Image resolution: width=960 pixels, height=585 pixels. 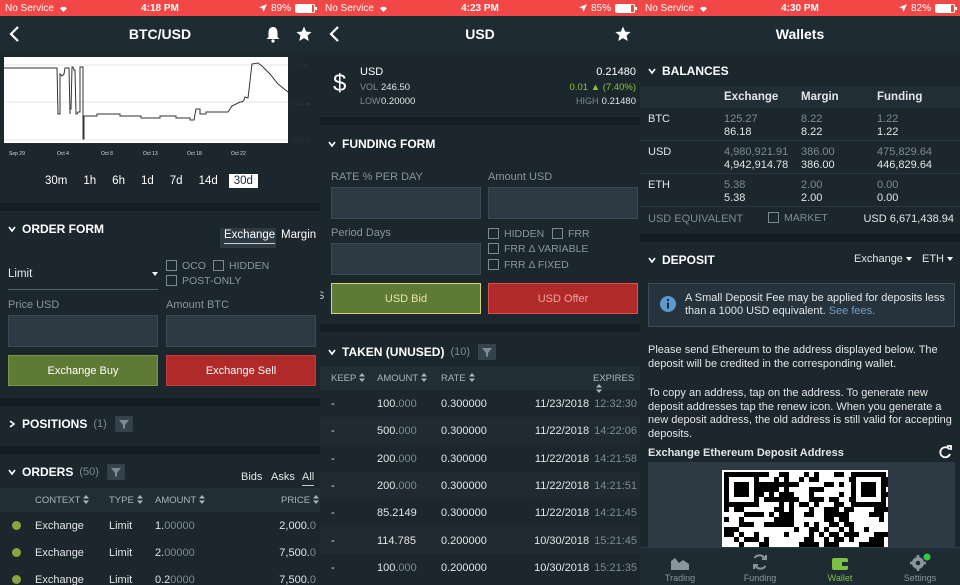 What do you see at coordinates (480, 458) in the screenshot?
I see `table-row: - 200.000 0.300000 11/22/2018 14:21:58` at bounding box center [480, 458].